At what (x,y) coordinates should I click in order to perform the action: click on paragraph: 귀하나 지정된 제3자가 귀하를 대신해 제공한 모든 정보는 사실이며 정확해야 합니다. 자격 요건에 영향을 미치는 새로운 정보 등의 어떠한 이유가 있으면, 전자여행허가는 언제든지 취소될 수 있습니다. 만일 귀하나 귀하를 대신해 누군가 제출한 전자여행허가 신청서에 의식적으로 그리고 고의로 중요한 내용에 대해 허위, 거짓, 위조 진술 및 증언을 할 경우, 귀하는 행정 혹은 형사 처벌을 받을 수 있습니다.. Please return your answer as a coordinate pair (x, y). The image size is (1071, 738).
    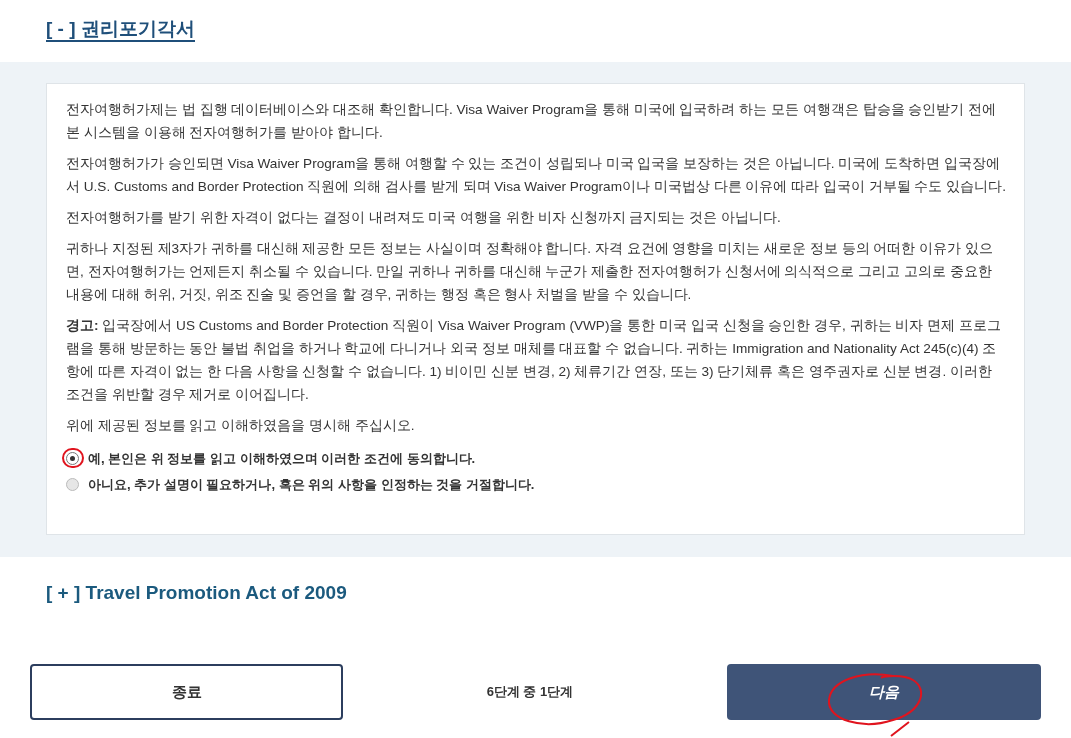
    Looking at the image, I should click on (530, 272).